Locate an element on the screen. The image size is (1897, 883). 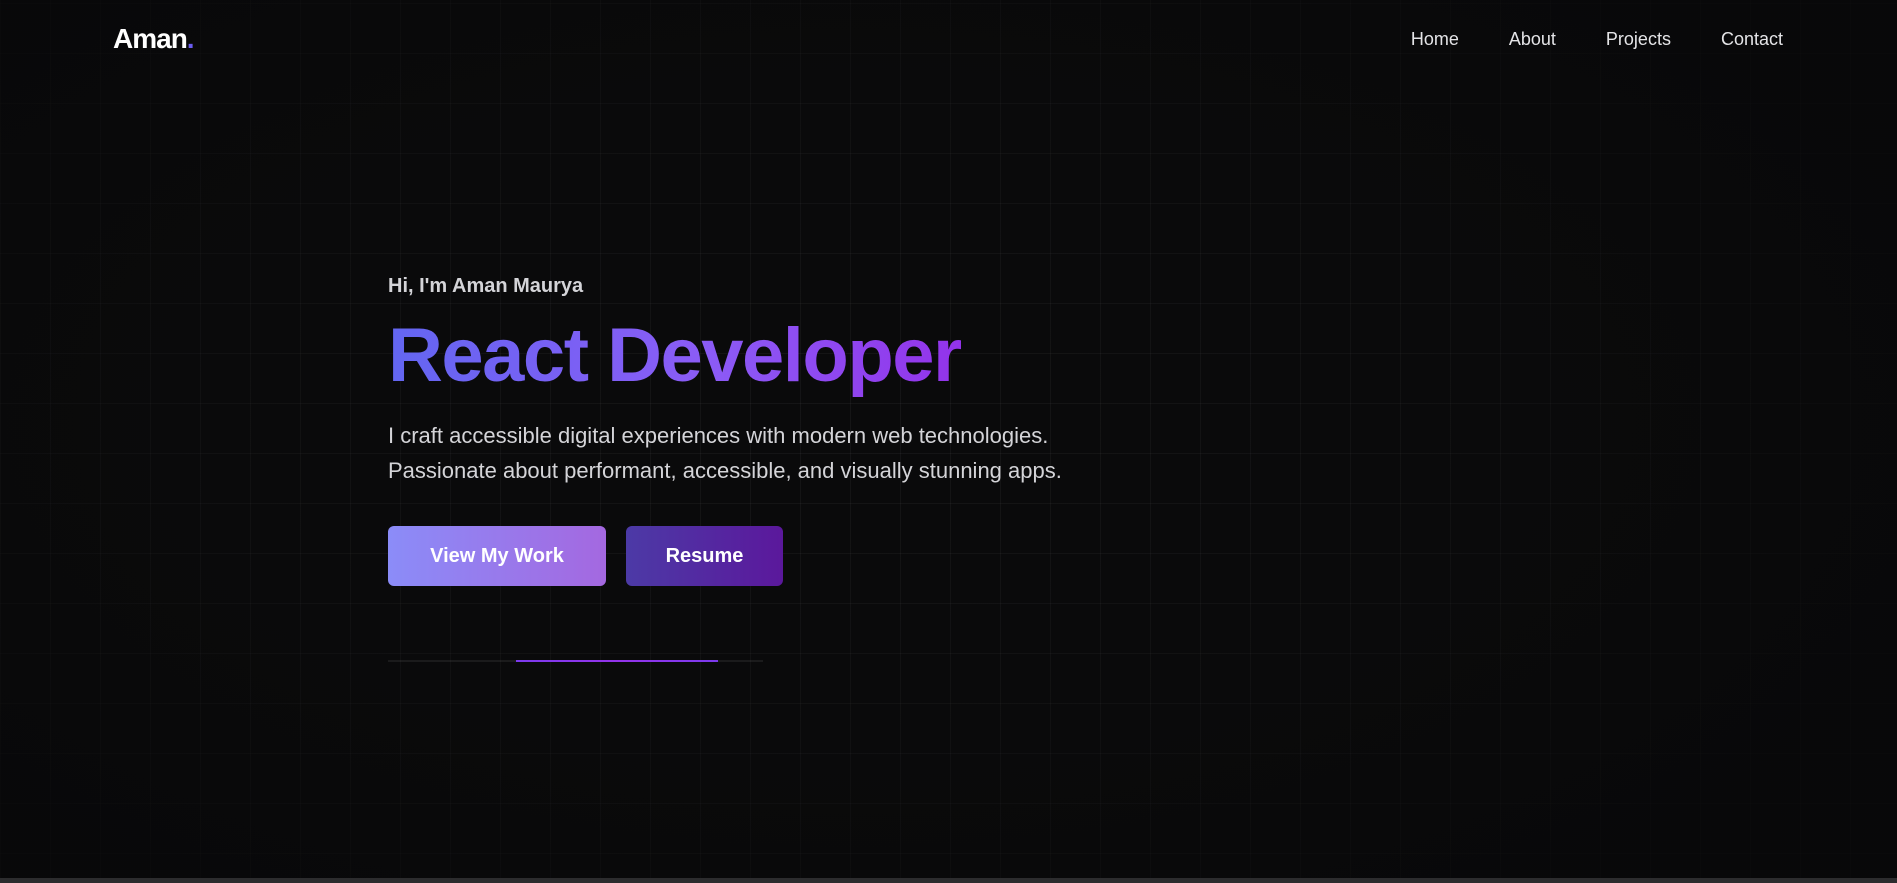
view-my-work-button: View My Work is located at coordinates (497, 556).